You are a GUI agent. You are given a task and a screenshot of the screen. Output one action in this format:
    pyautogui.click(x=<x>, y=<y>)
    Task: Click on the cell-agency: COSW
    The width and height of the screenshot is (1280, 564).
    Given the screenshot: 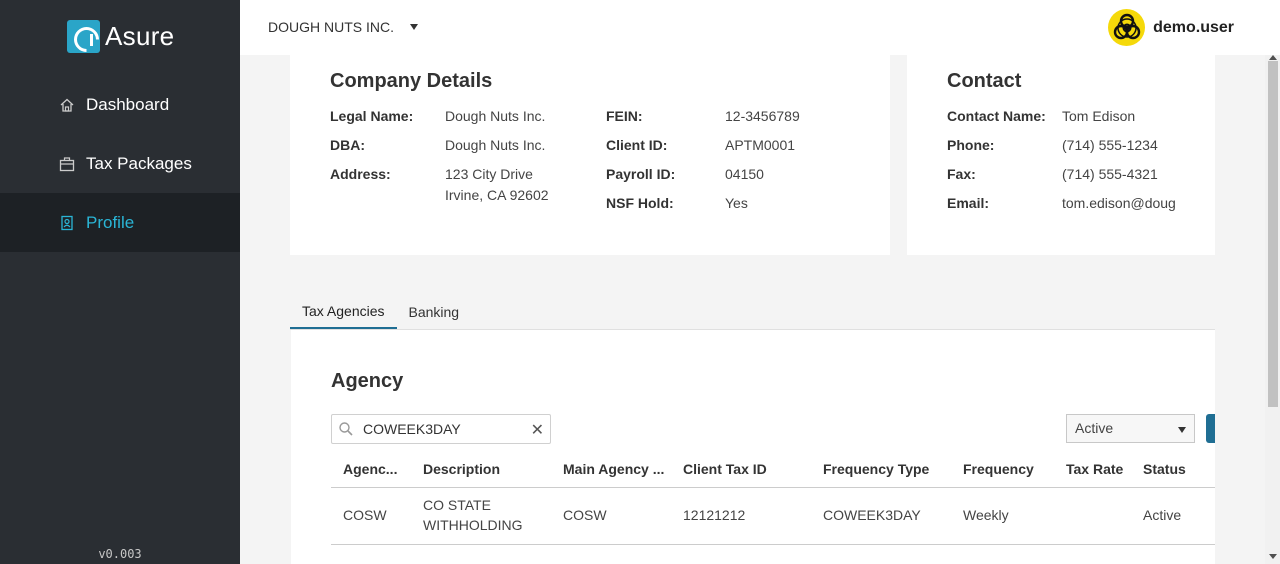 What is the action you would take?
    pyautogui.click(x=365, y=515)
    